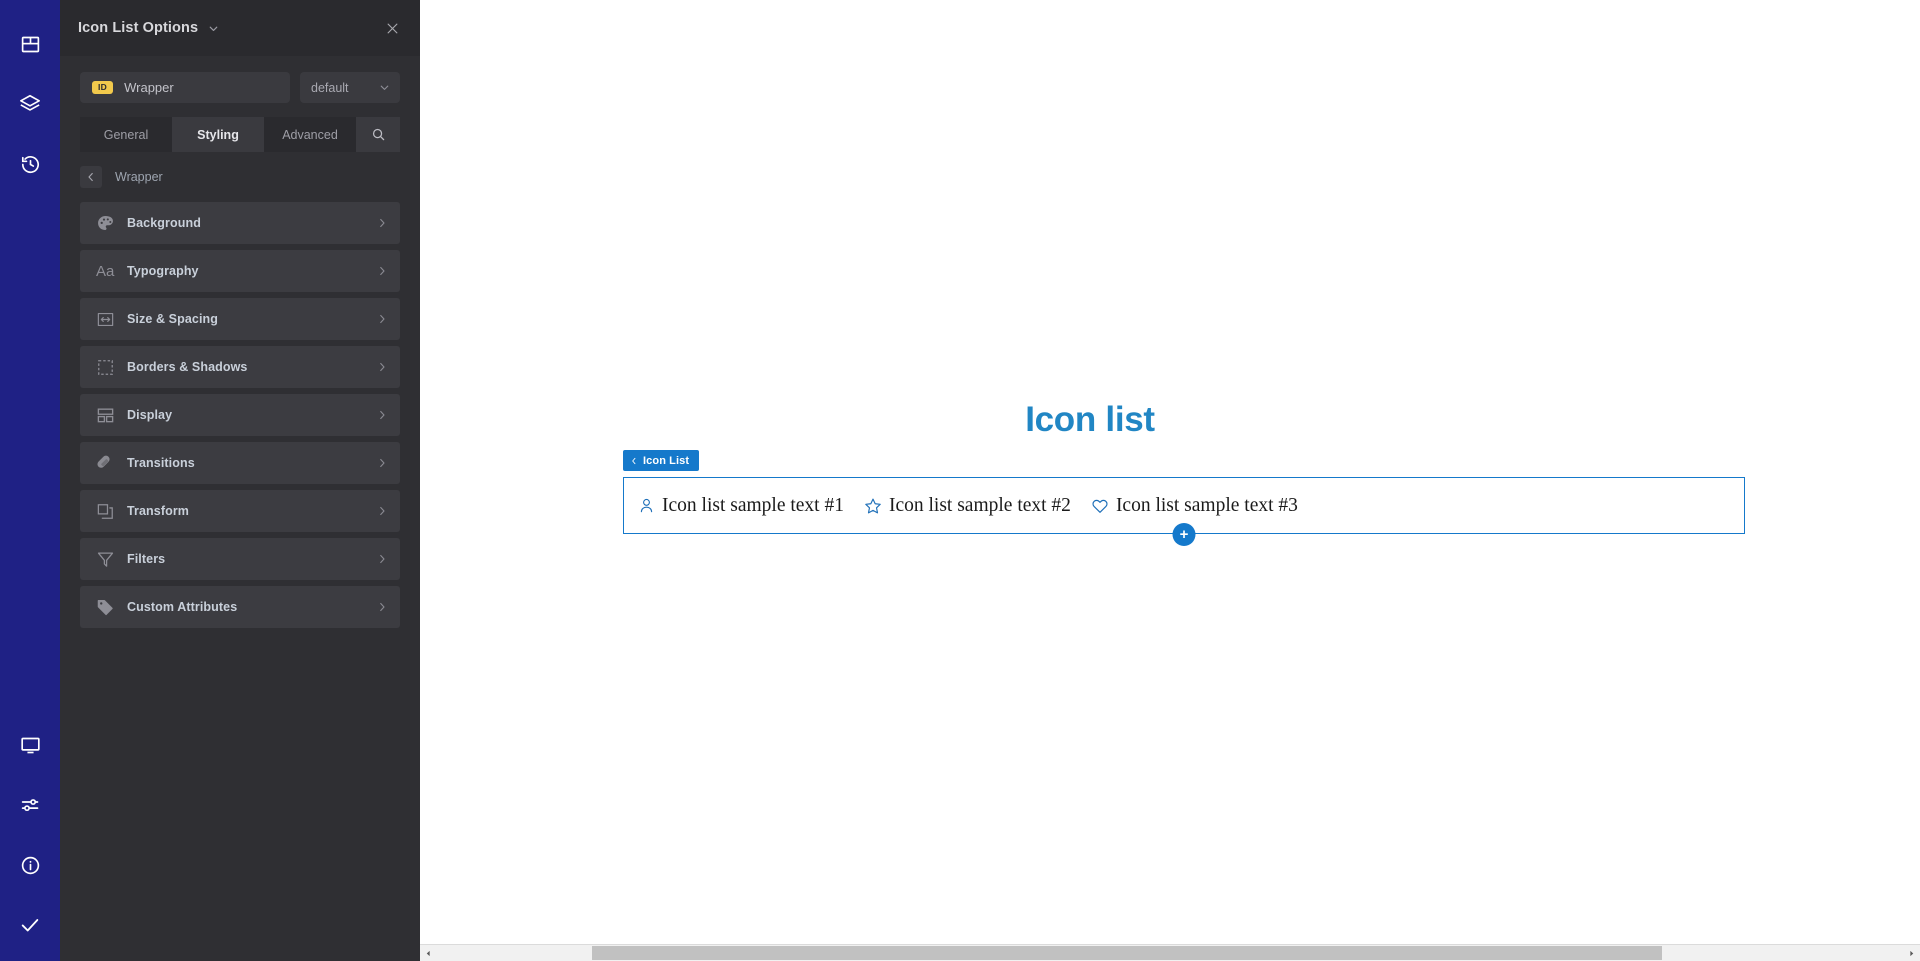  I want to click on panel-header: Icon List Options, so click(240, 28).